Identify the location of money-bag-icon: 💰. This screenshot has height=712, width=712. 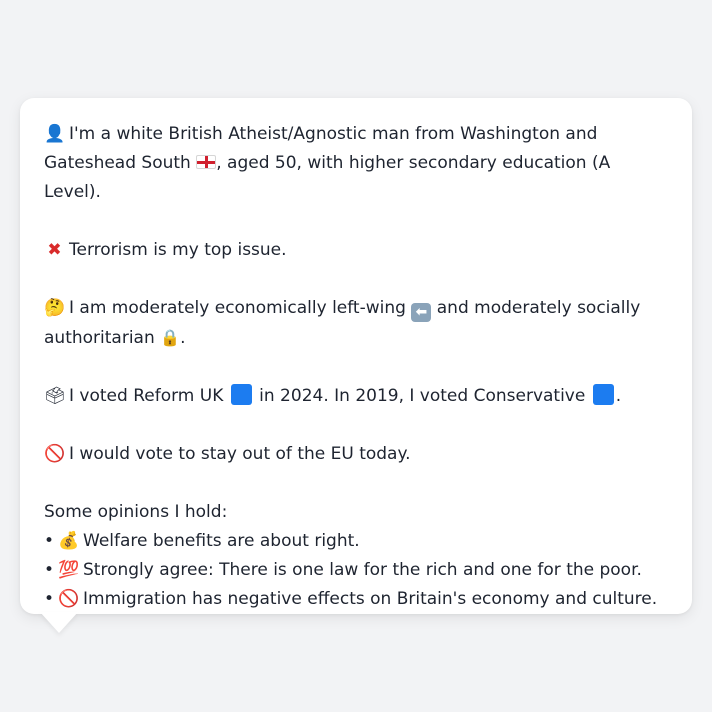
(69, 541).